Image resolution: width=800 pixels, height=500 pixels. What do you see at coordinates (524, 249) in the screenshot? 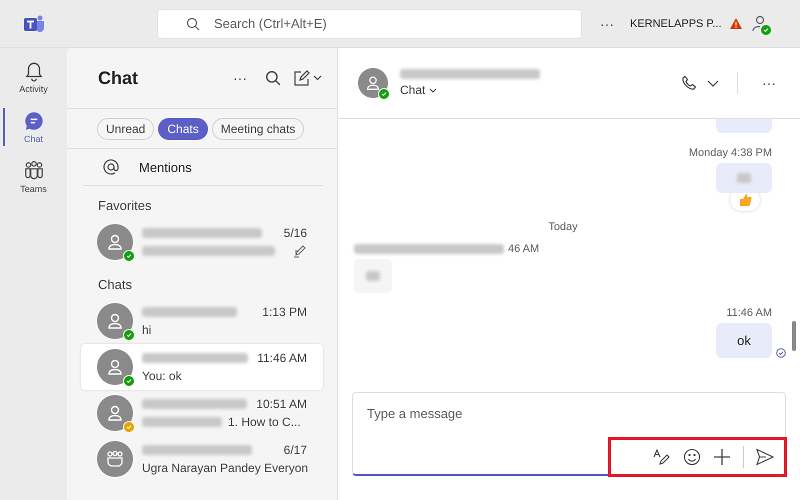
I see `message-time: 46 AM` at bounding box center [524, 249].